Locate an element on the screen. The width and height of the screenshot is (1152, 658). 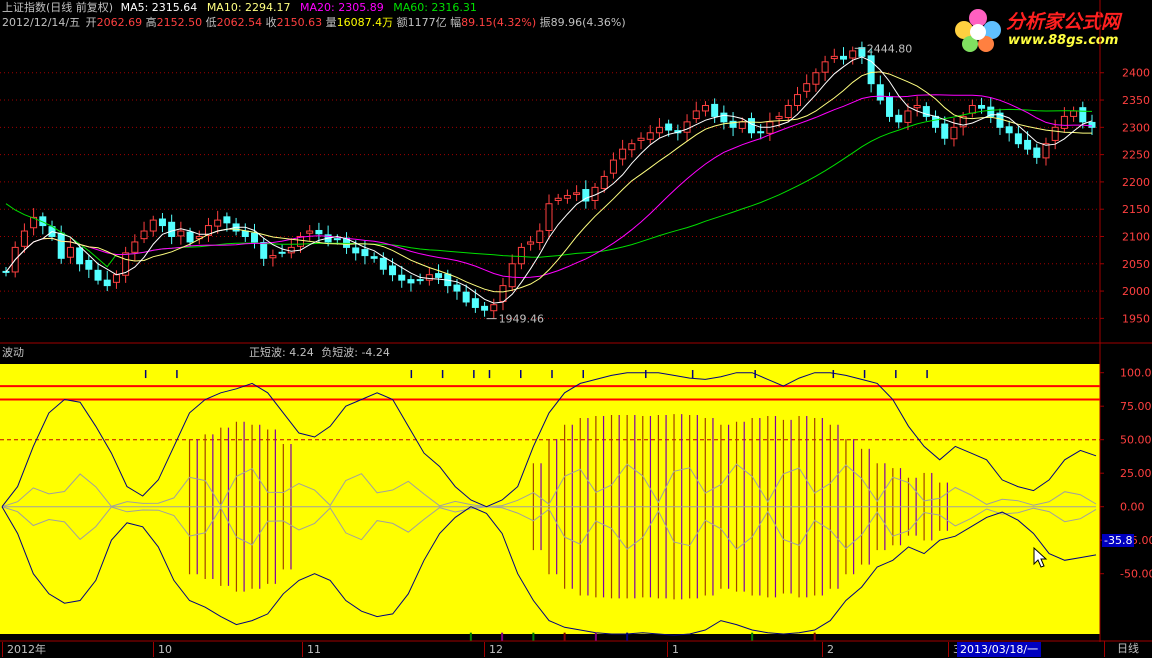
time-axis-label: 1 is located at coordinates (673, 649).